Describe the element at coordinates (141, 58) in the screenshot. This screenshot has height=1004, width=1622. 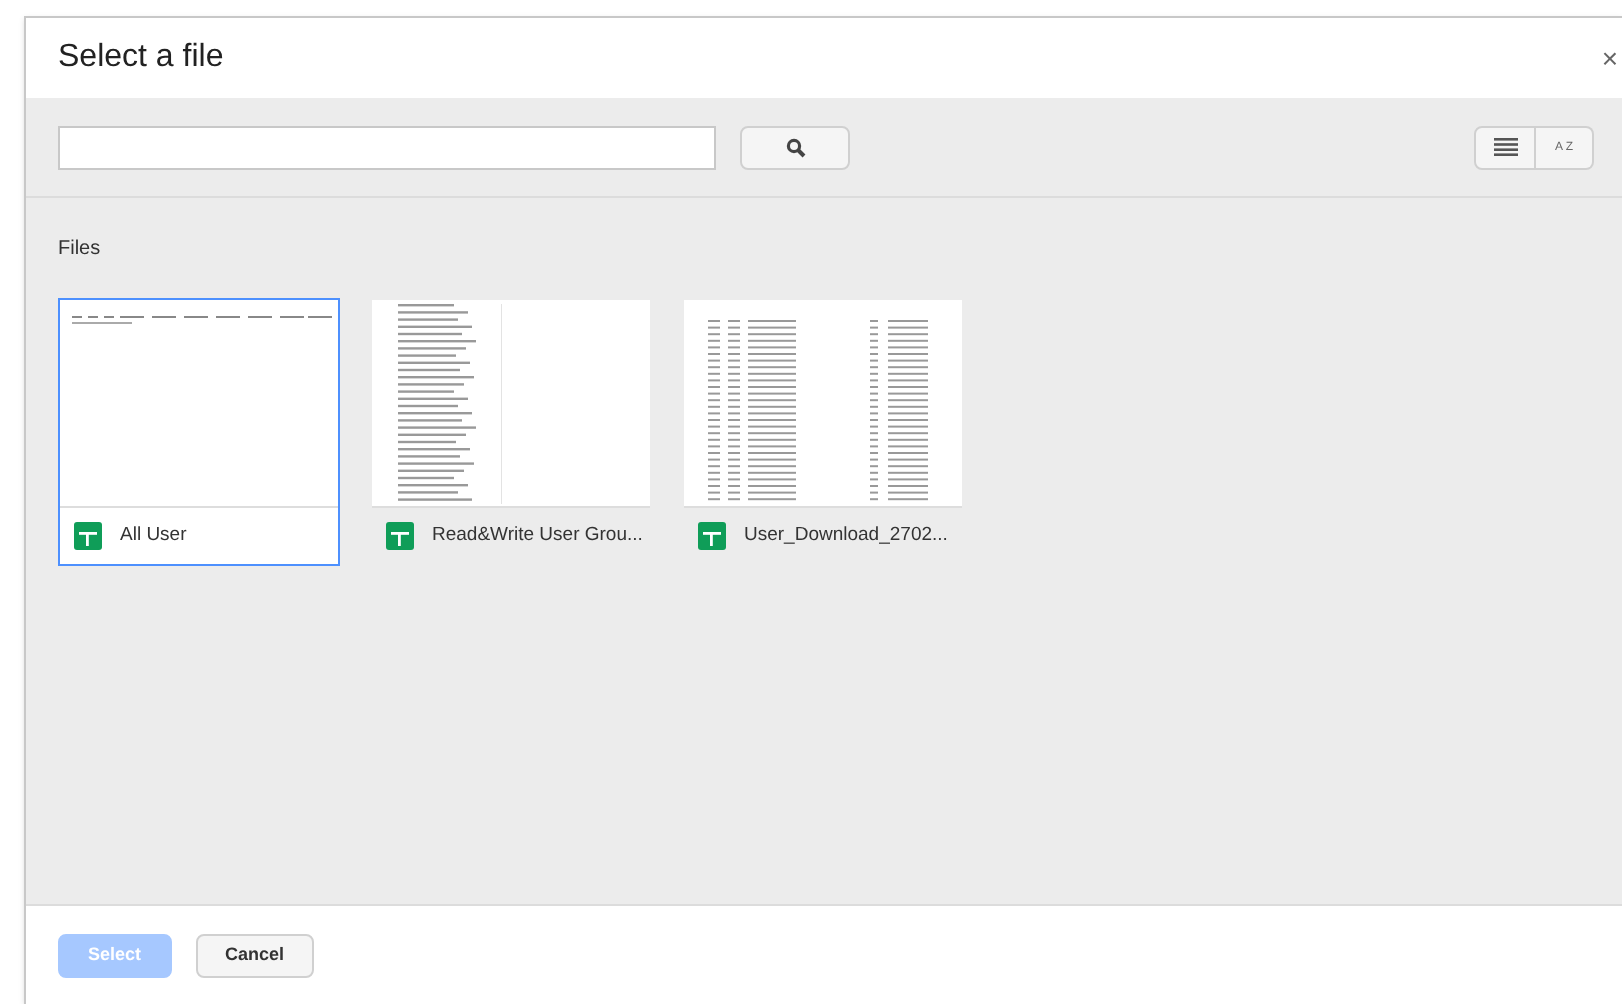
I see `dialog-title: Select a file` at that location.